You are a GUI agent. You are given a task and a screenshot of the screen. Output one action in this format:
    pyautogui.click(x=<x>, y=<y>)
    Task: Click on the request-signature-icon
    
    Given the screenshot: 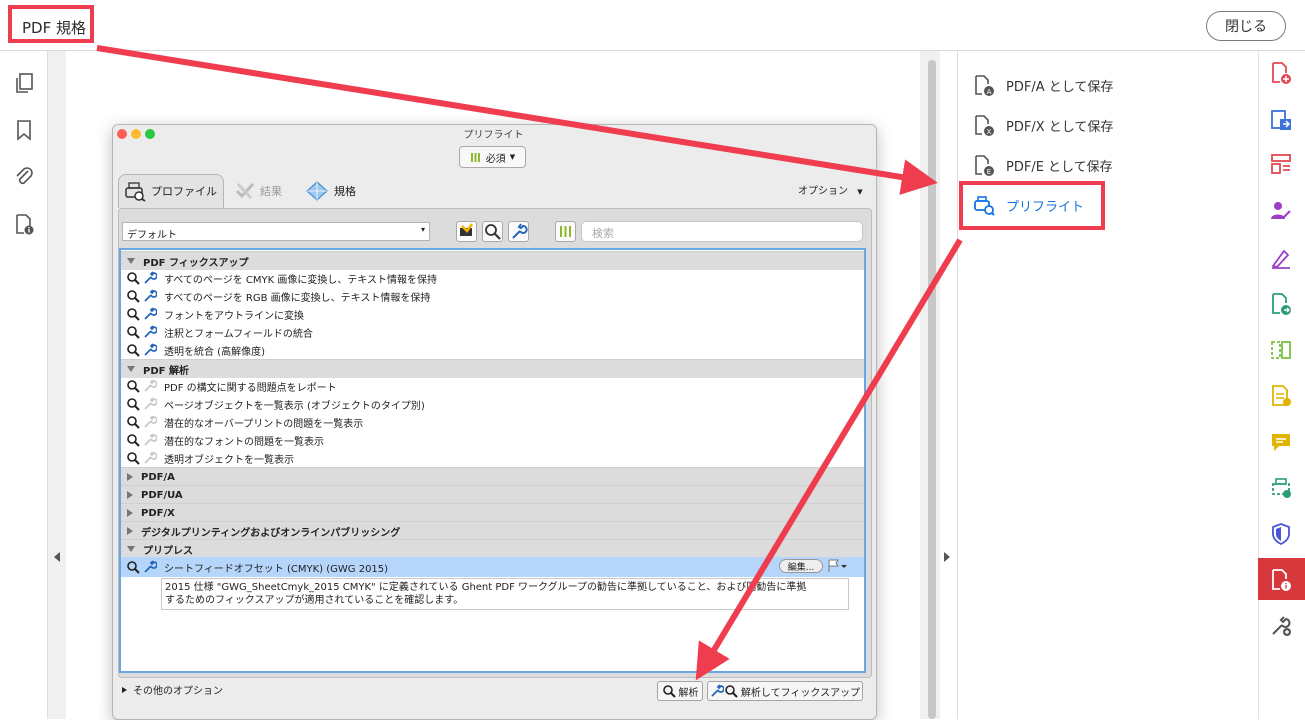 What is the action you would take?
    pyautogui.click(x=1281, y=210)
    